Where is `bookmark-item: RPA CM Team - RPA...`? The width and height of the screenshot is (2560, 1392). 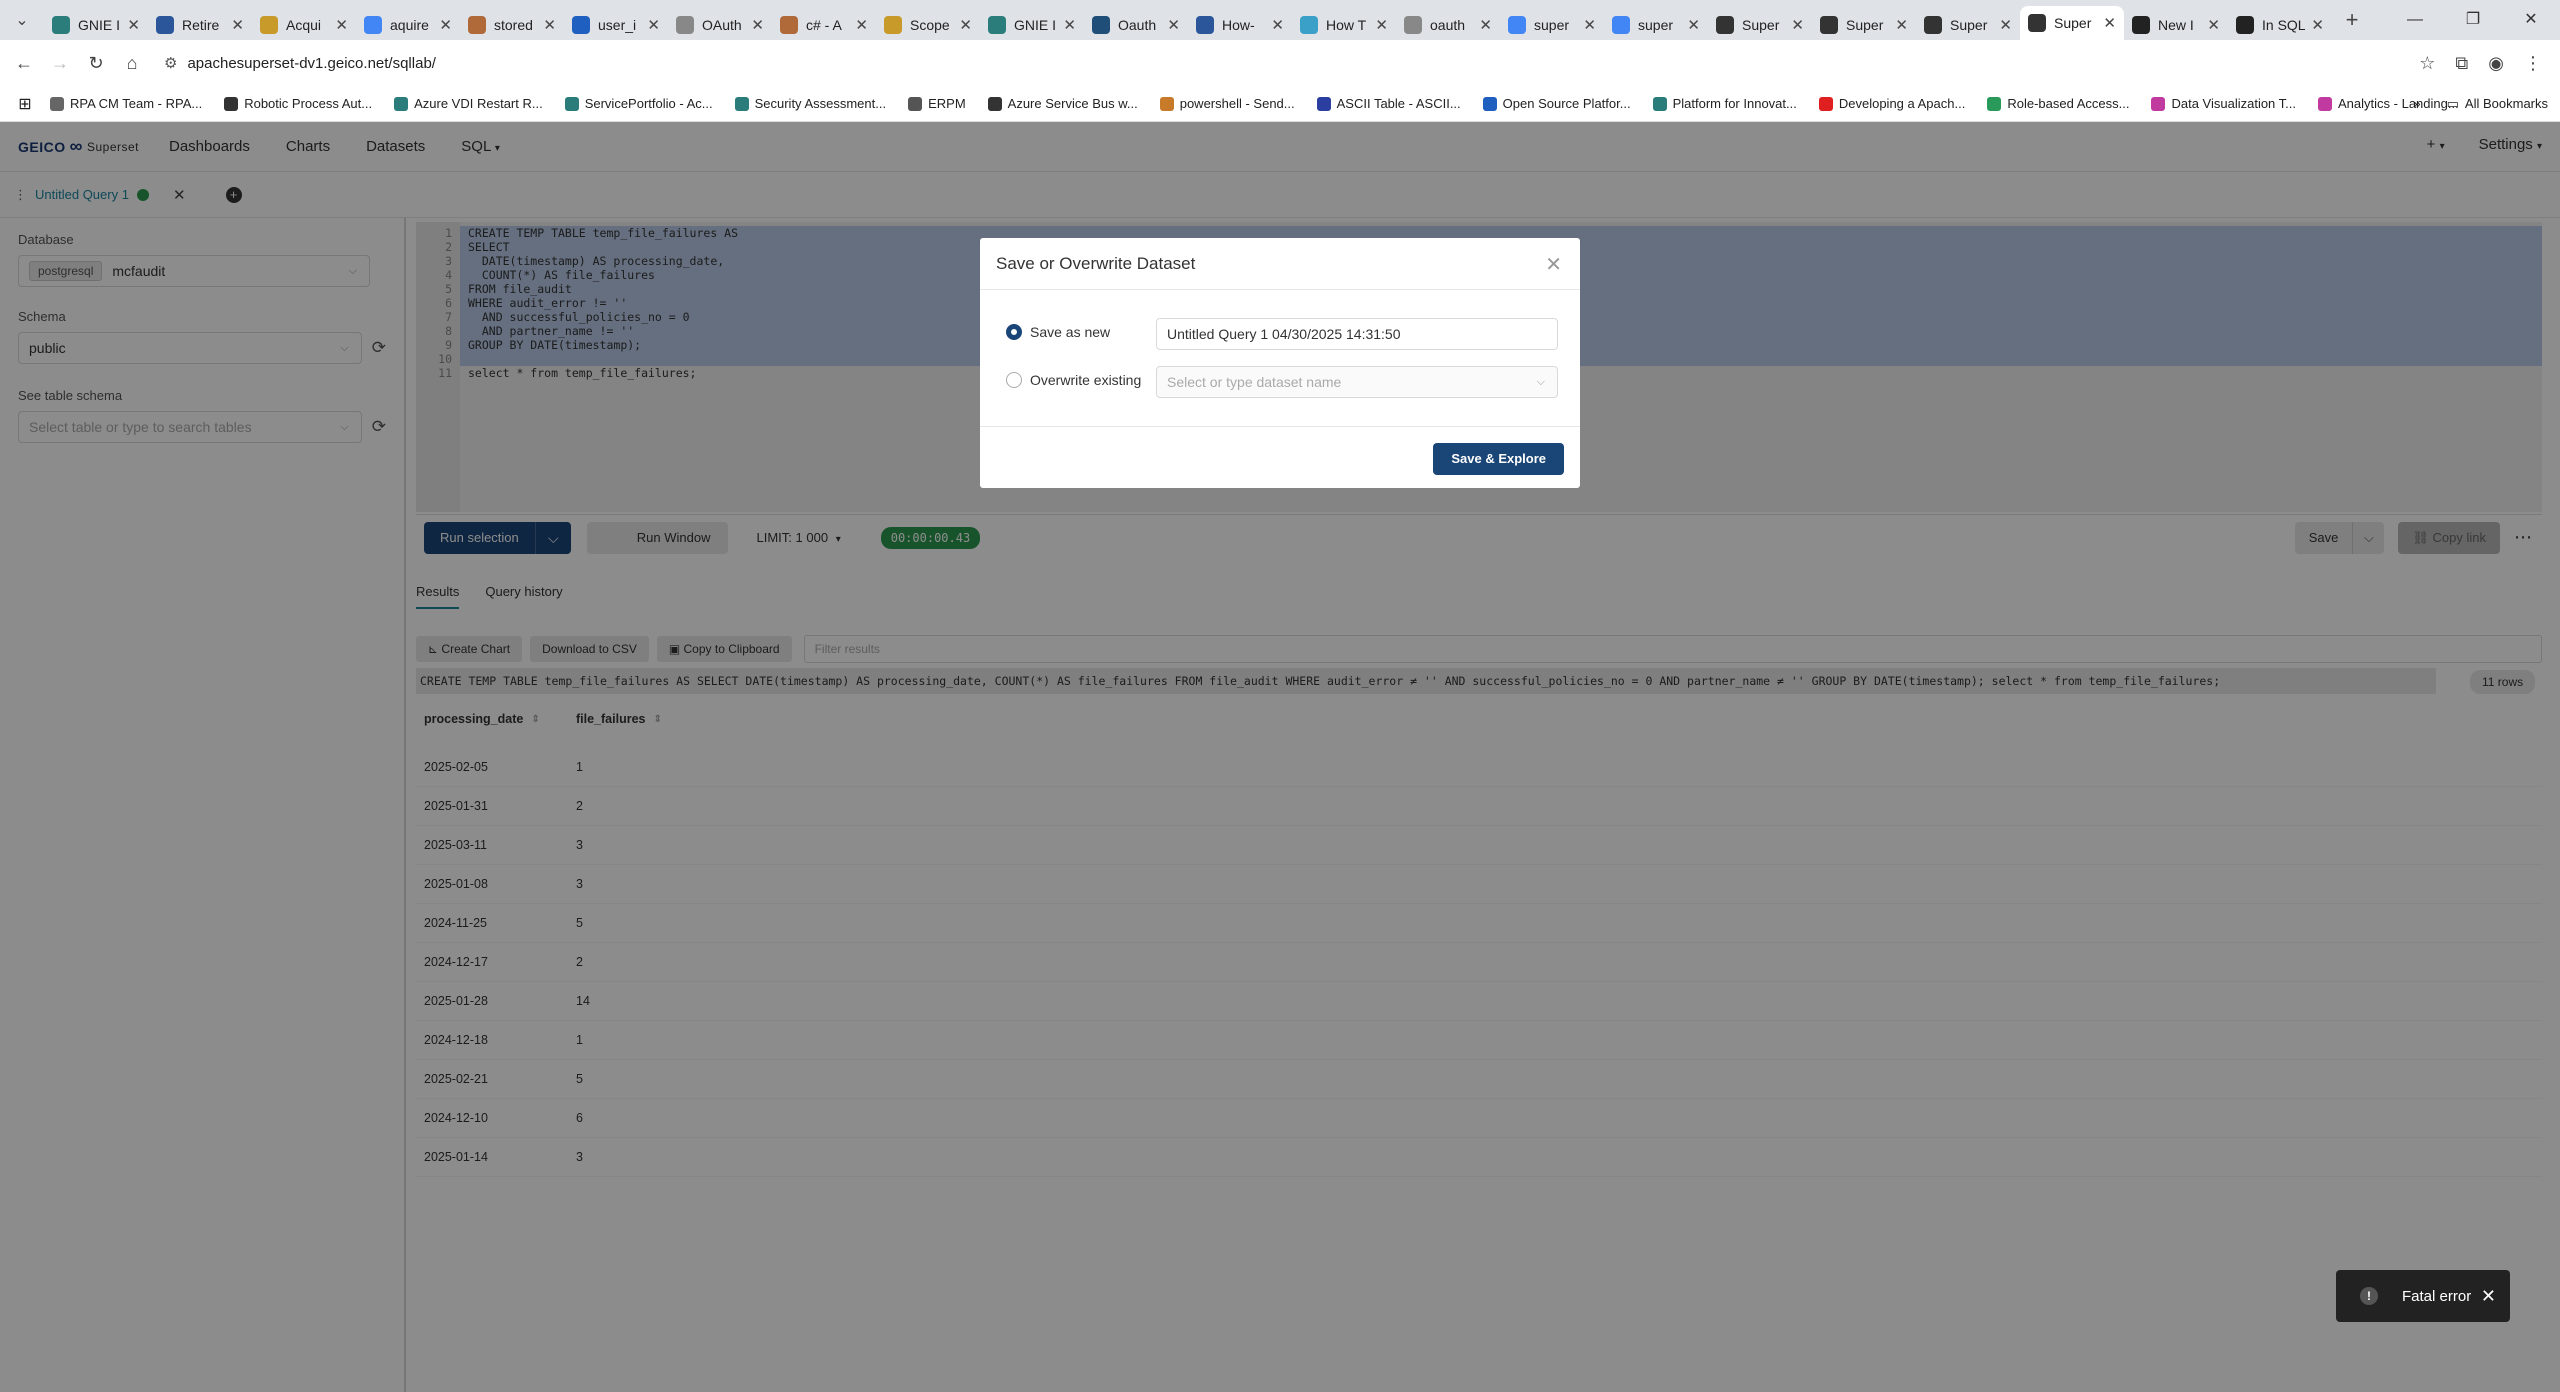
bookmark-item: RPA CM Team - RPA... is located at coordinates (126, 103).